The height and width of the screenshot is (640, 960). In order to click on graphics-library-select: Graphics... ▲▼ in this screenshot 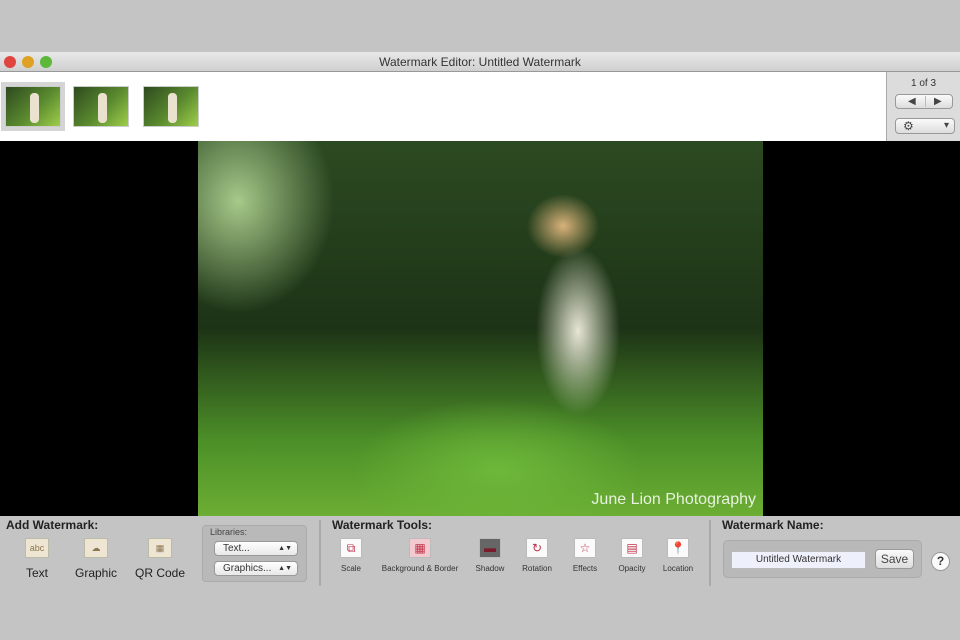, I will do `click(256, 568)`.